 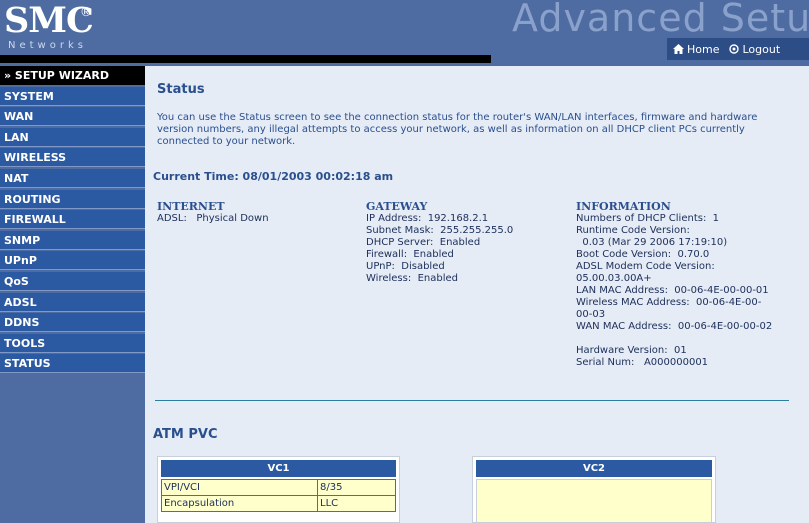 What do you see at coordinates (410, 254) in the screenshot?
I see `gateway-firewall: Firewall: Enabled` at bounding box center [410, 254].